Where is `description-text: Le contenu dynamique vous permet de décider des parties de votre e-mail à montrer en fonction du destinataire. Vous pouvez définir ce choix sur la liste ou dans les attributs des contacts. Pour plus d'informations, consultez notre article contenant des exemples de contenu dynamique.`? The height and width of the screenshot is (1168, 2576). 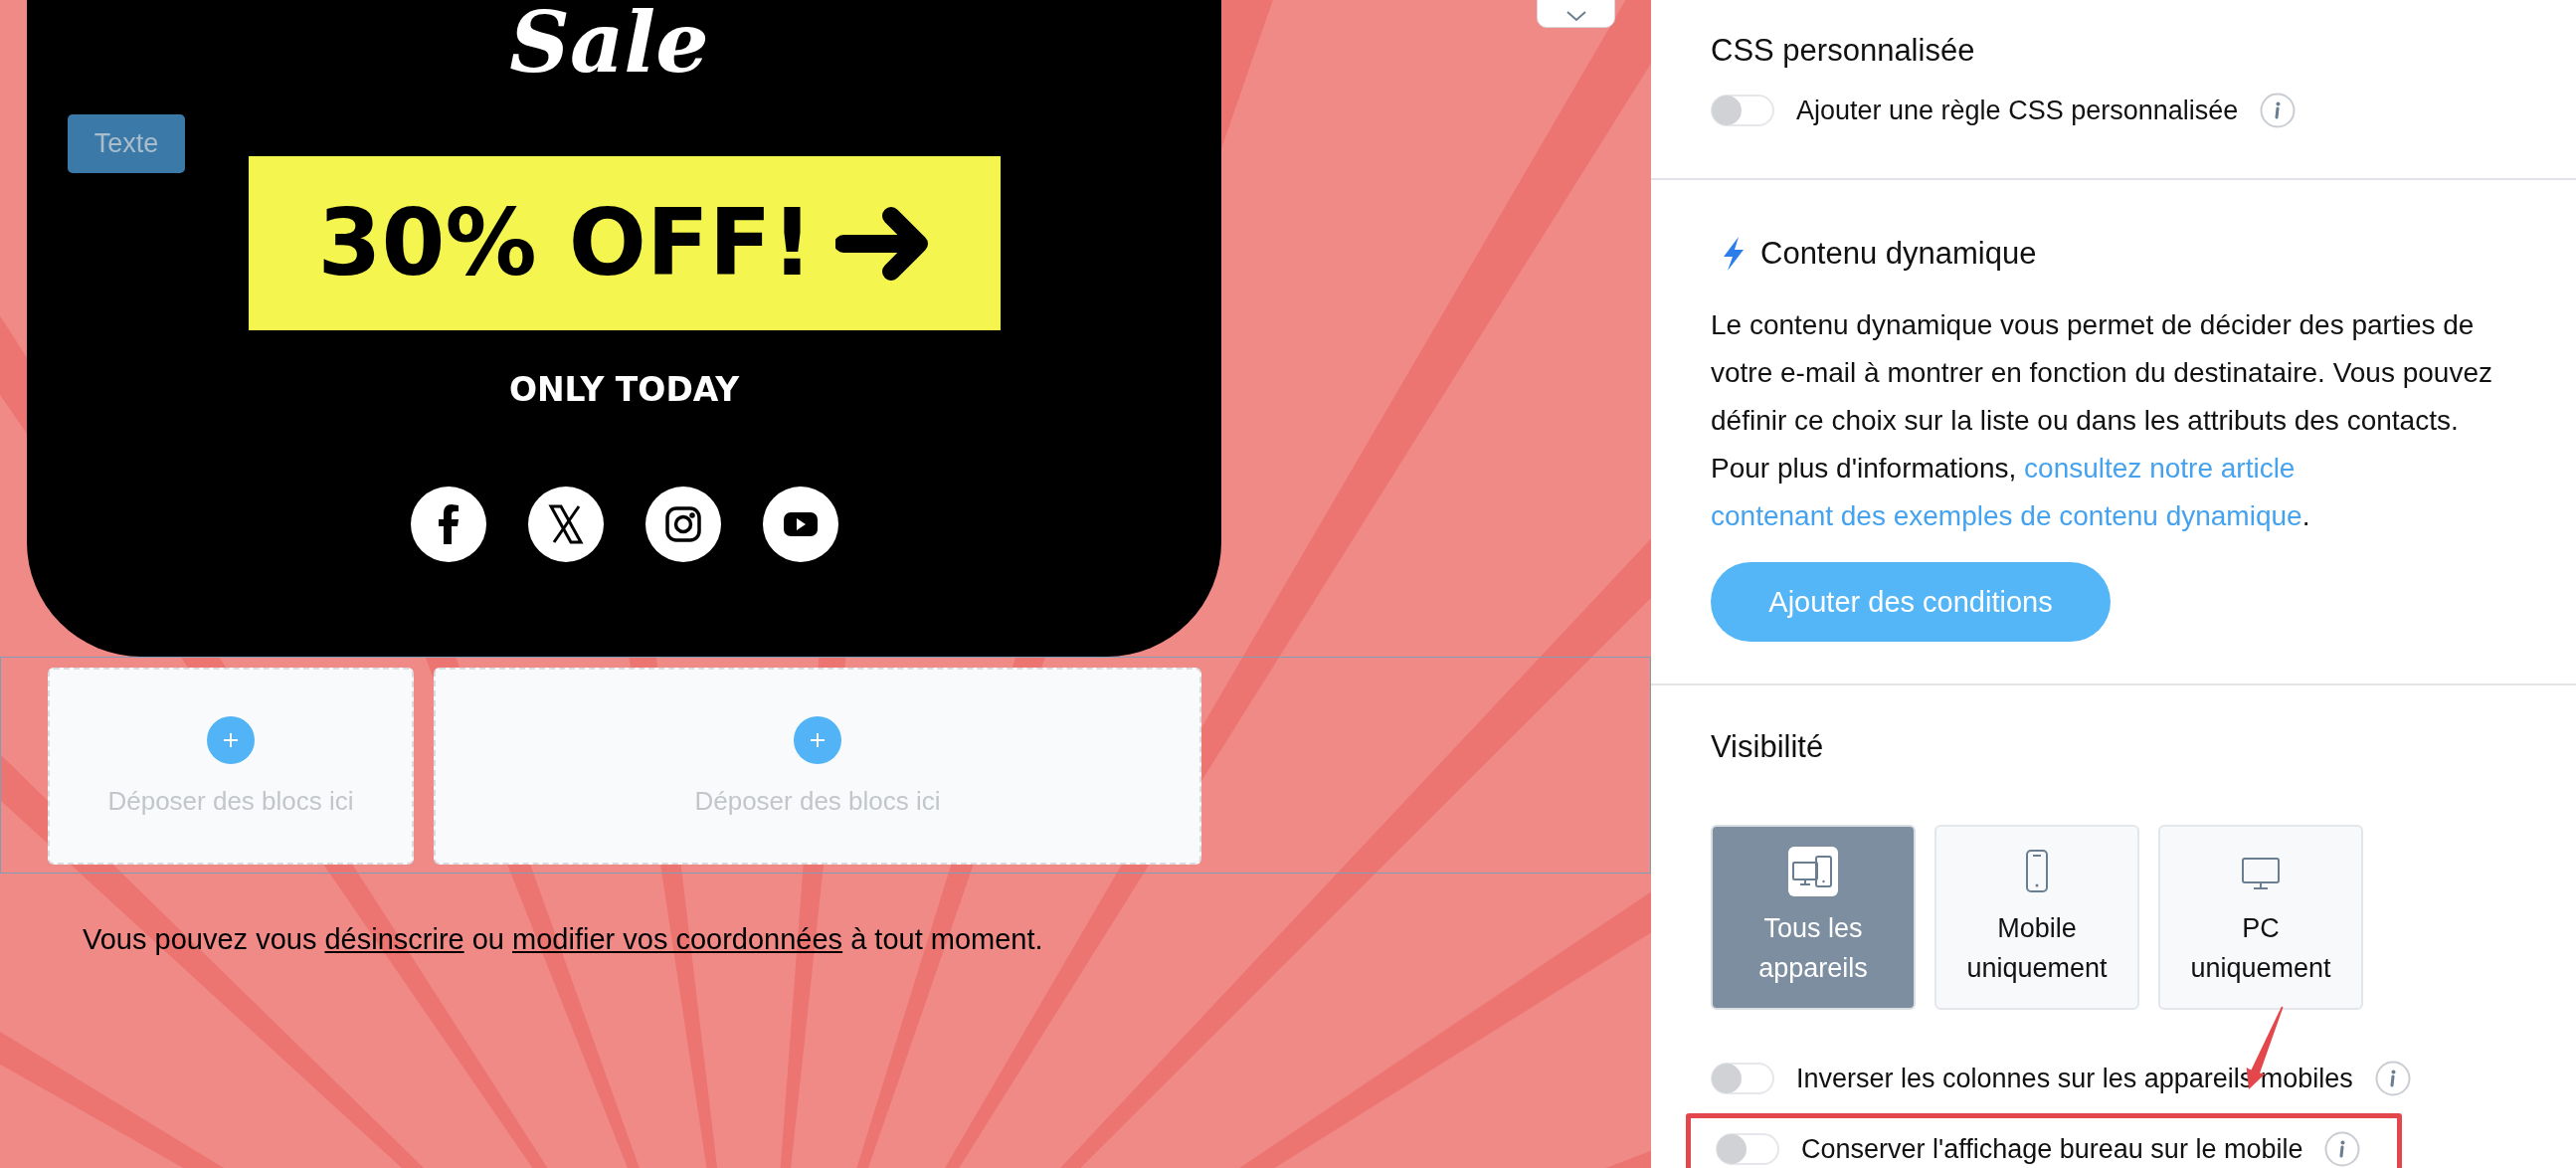 description-text: Le contenu dynamique vous permet de décider des parties de votre e-mail à montrer en fonction du destinataire. Vous pouvez définir ce choix sur la liste ou dans les attributs des contacts. Pour plus d'informations, consultez notre article contenant des exemples de contenu dynamique. is located at coordinates (2102, 421).